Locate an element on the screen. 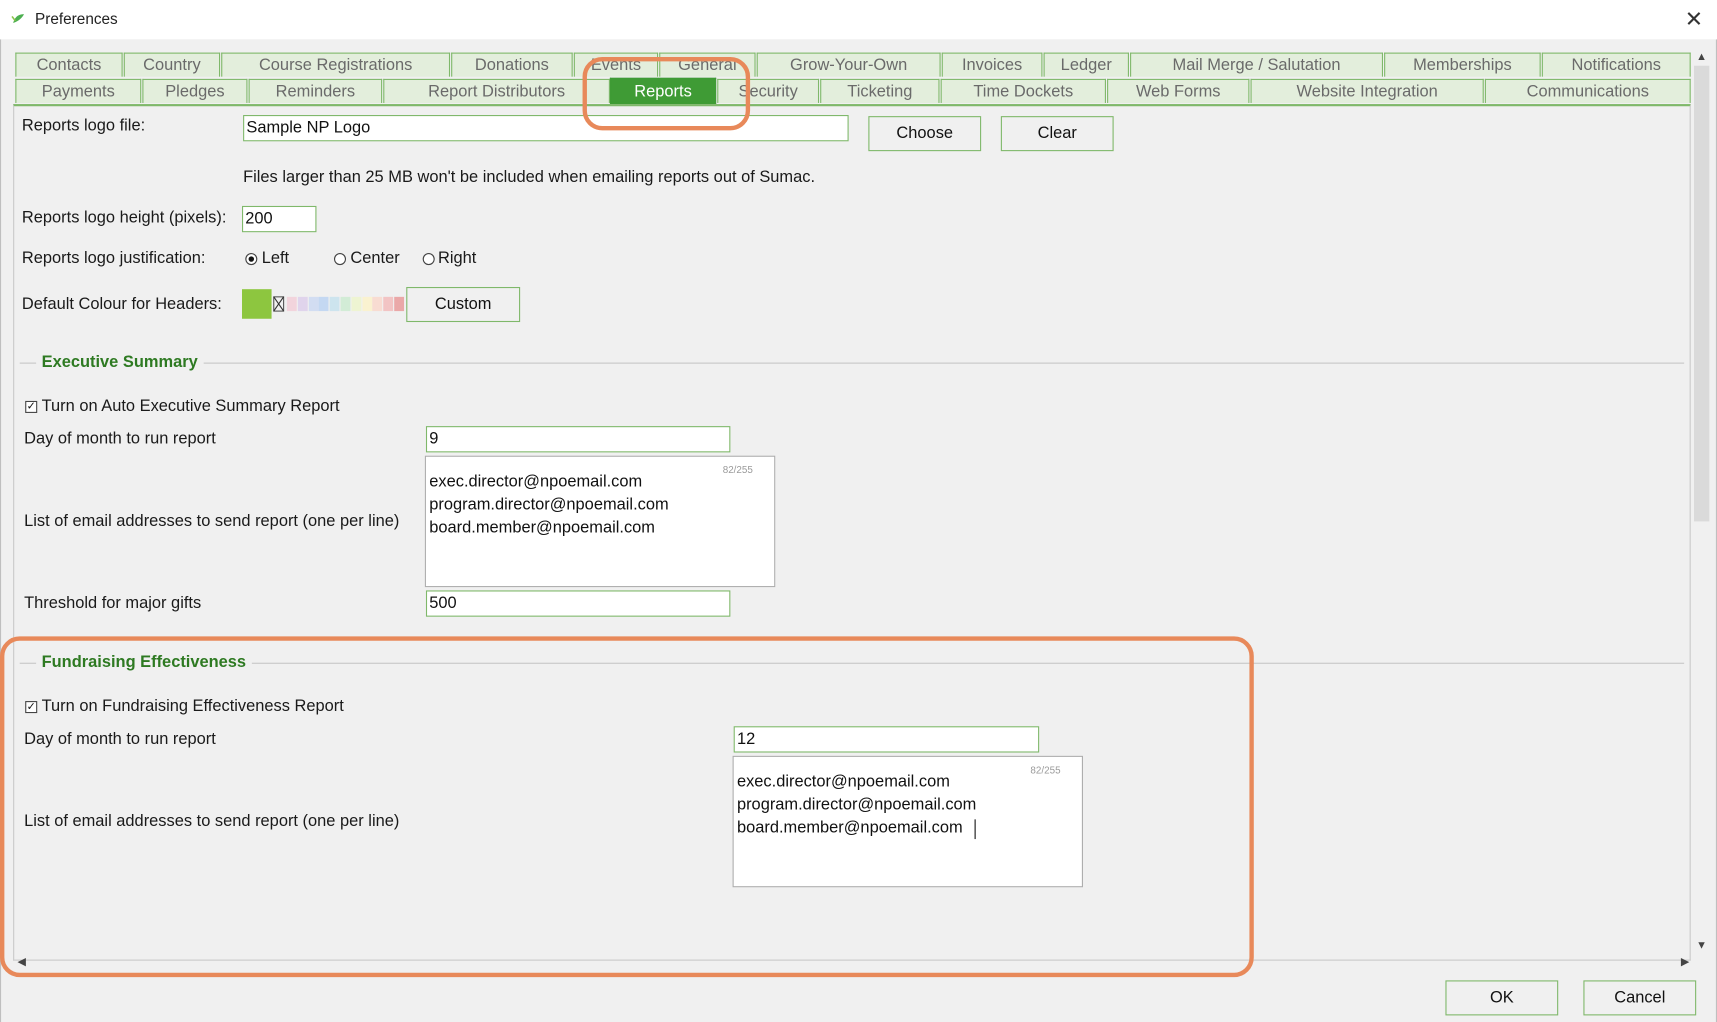 The image size is (1717, 1022). title-bar is located at coordinates (858, 20).